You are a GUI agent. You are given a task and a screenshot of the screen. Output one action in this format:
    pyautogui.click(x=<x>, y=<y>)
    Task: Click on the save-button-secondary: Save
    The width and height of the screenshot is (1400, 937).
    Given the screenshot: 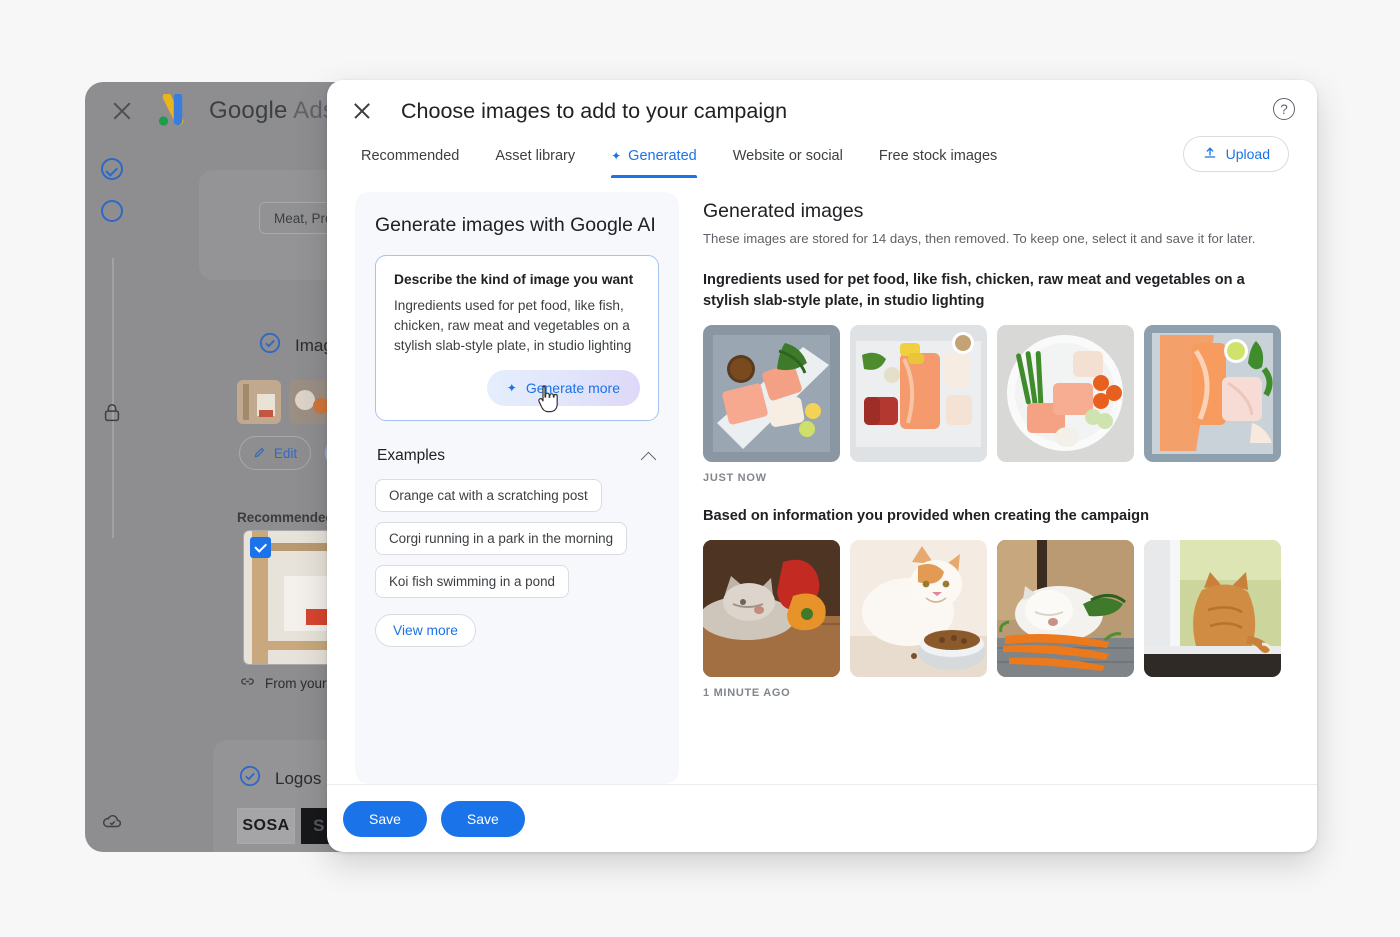 What is the action you would take?
    pyautogui.click(x=482, y=818)
    